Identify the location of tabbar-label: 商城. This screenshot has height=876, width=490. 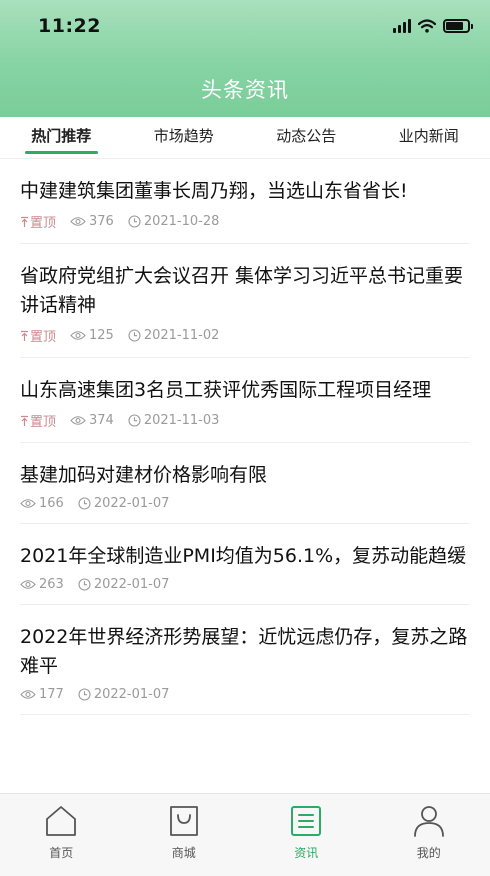
(183, 853).